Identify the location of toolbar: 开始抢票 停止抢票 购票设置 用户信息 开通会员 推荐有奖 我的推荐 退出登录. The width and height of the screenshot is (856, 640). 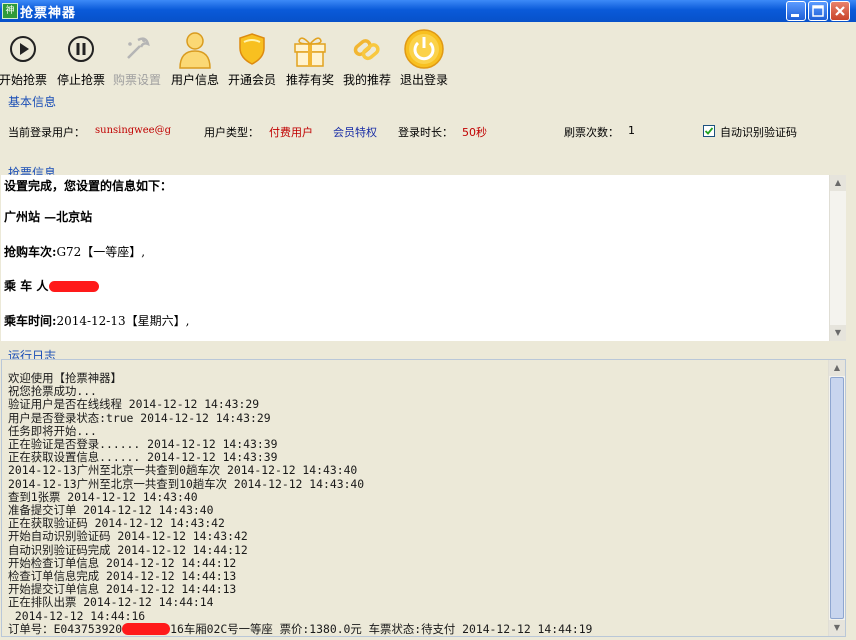
(428, 55).